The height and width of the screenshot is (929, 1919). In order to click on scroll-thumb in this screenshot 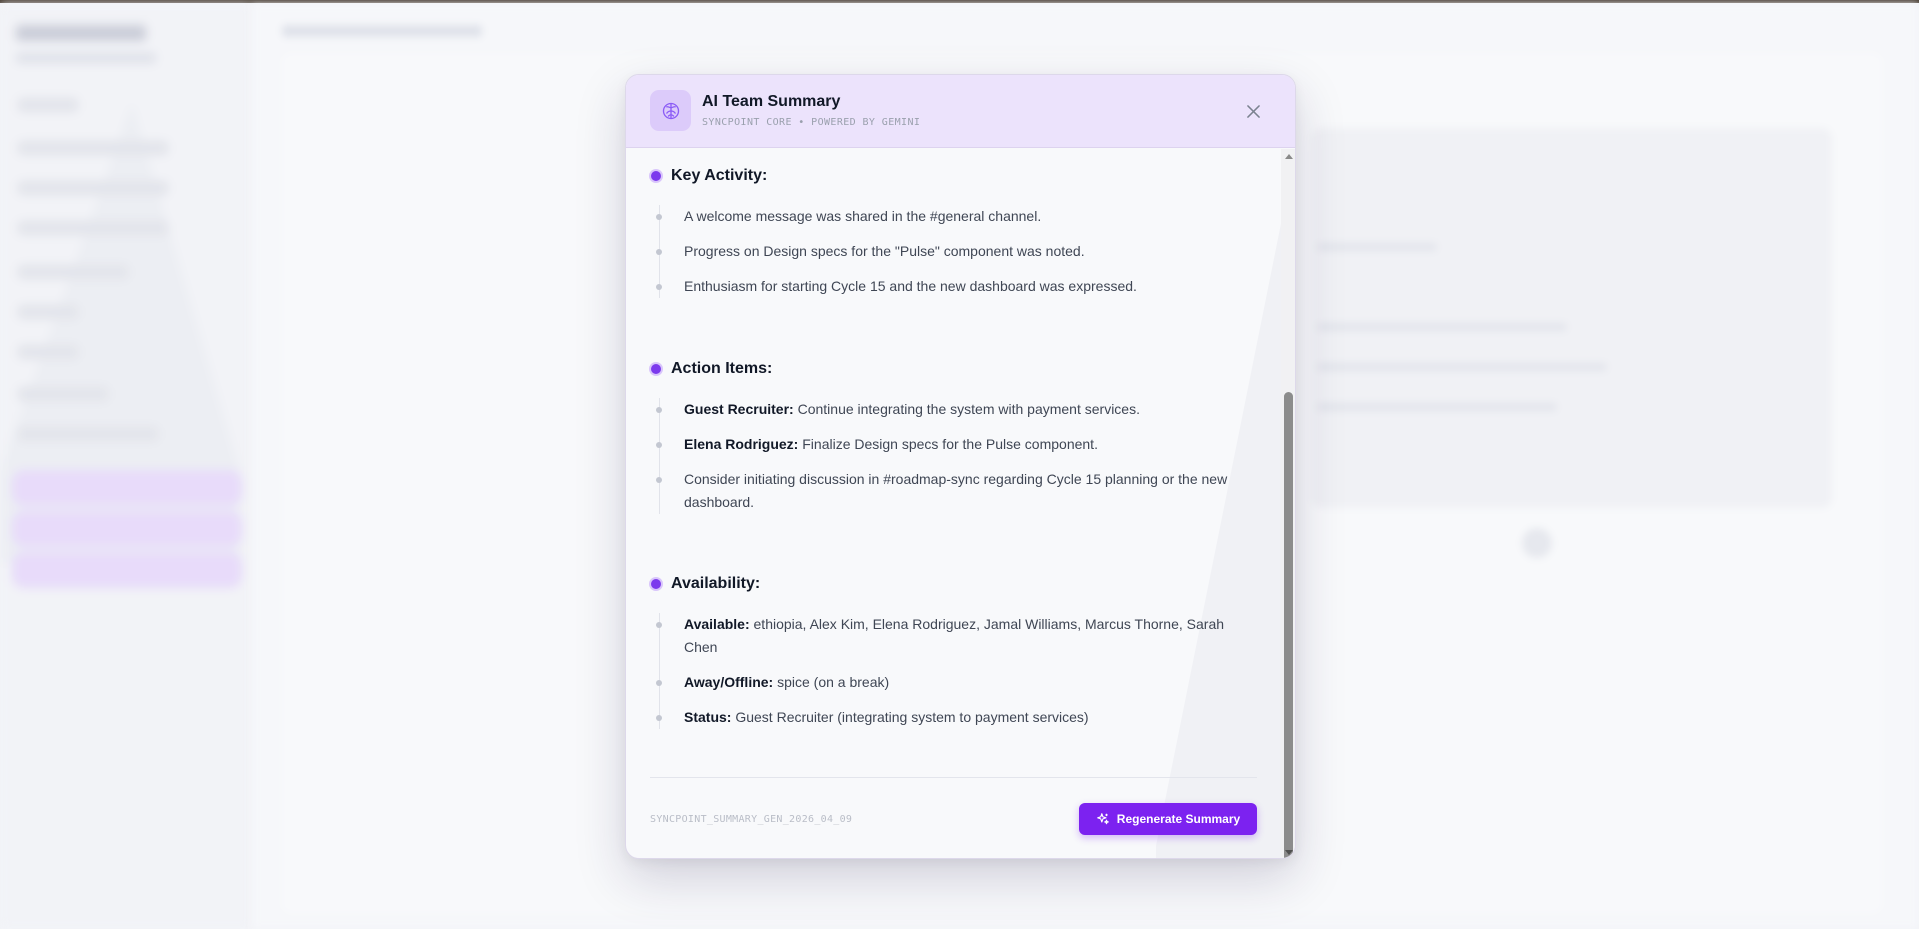, I will do `click(1288, 625)`.